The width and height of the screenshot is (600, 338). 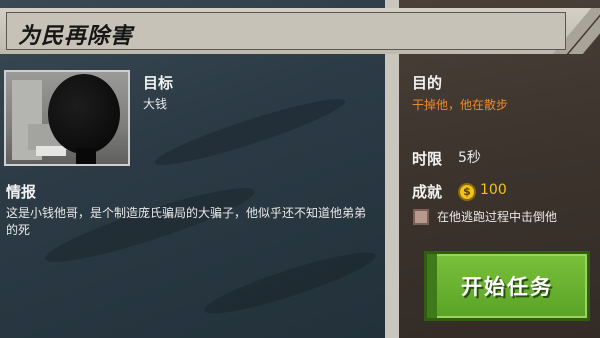 What do you see at coordinates (460, 105) in the screenshot?
I see `objective-text: 干掉他，他在散步` at bounding box center [460, 105].